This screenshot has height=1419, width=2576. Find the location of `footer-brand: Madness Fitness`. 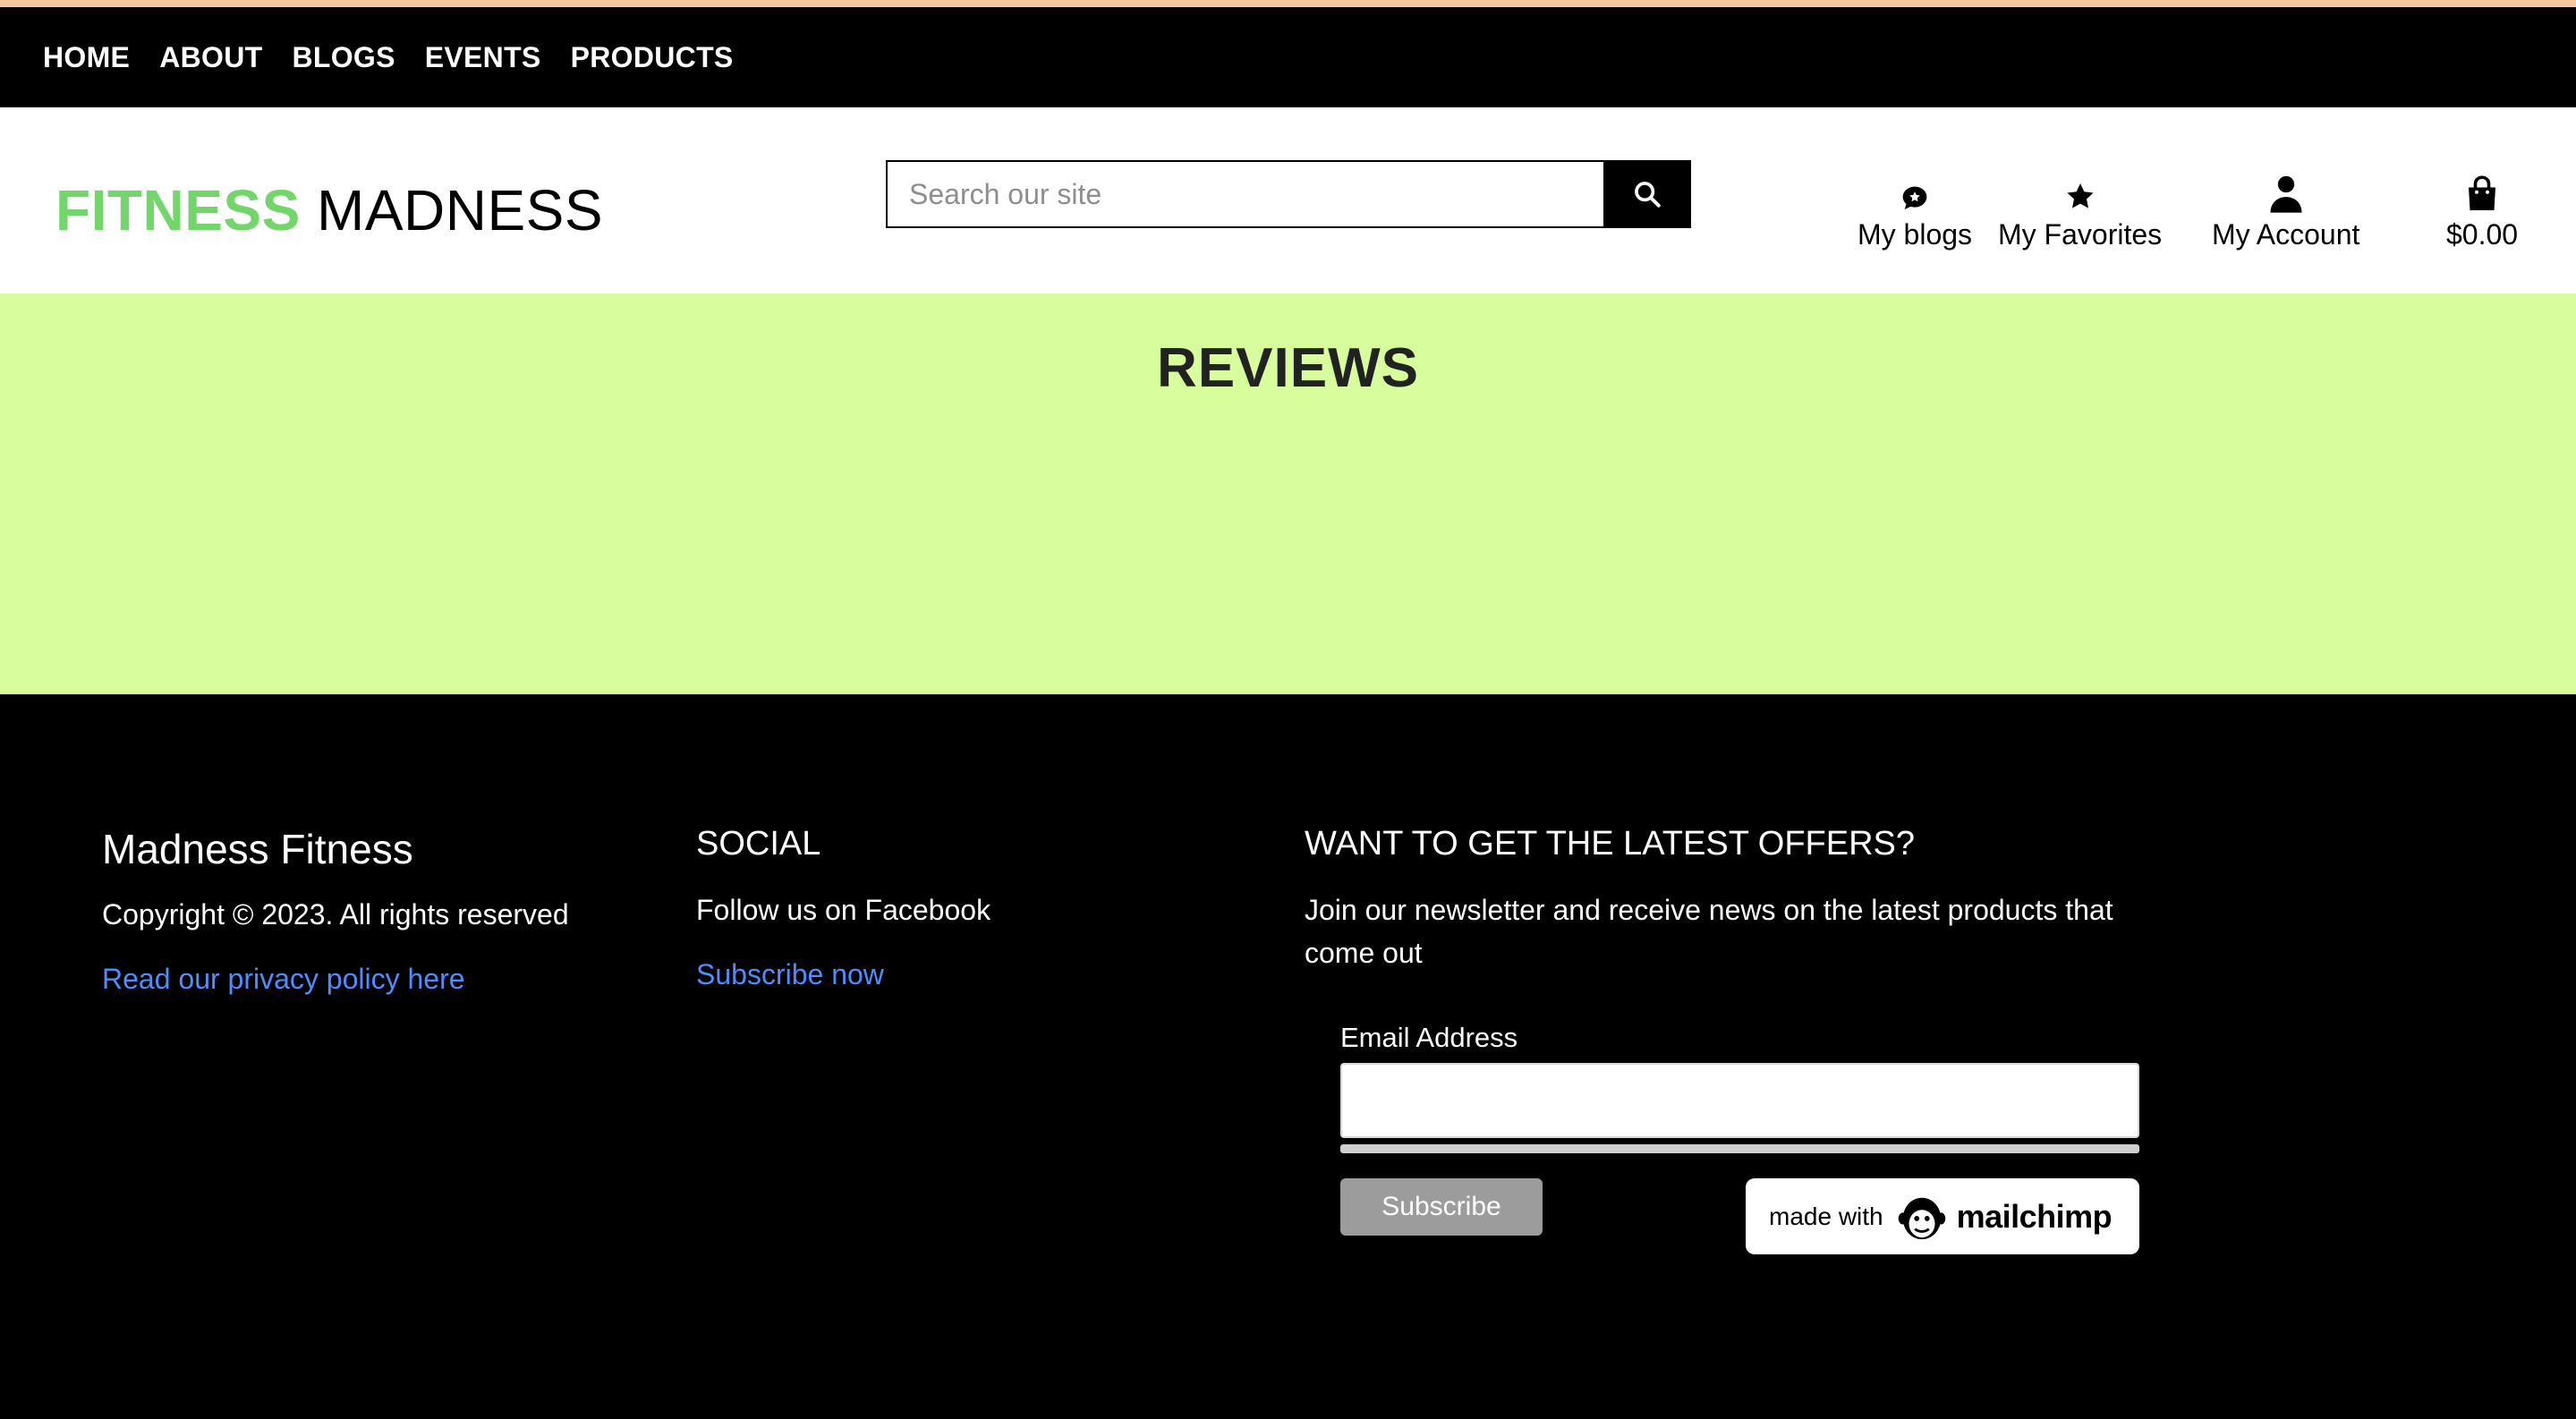

footer-brand: Madness Fitness is located at coordinates (257, 849).